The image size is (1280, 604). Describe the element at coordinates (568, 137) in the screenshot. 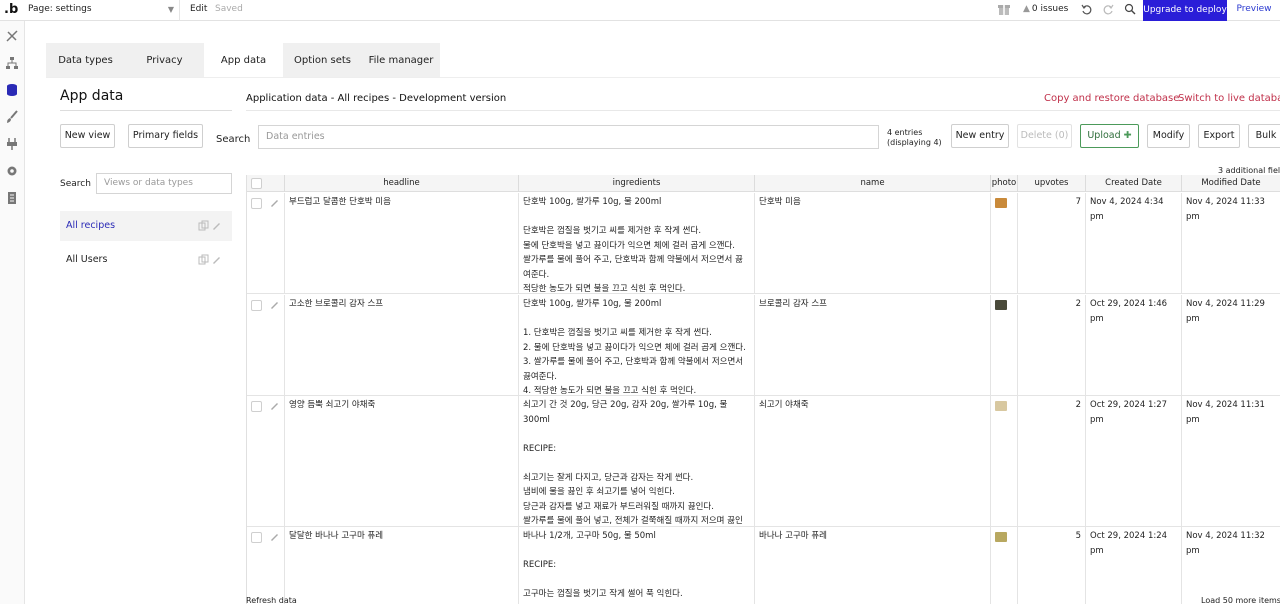

I see `entries-search-input: Data entries` at that location.